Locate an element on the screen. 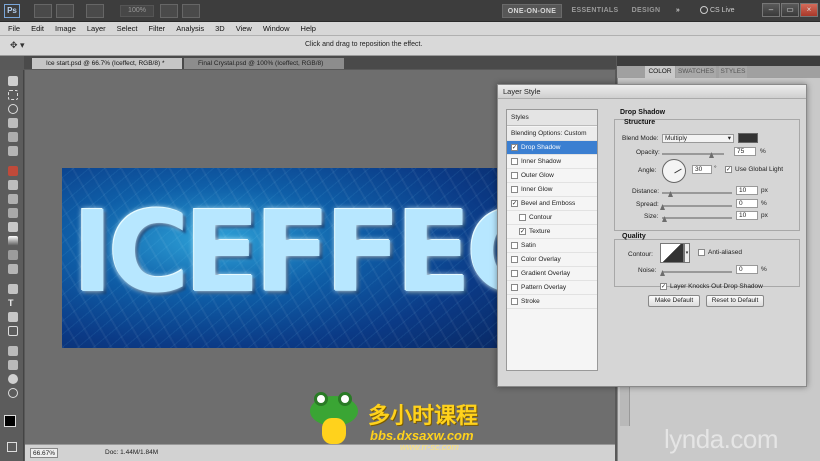  opacity-field: 75 is located at coordinates (745, 151).